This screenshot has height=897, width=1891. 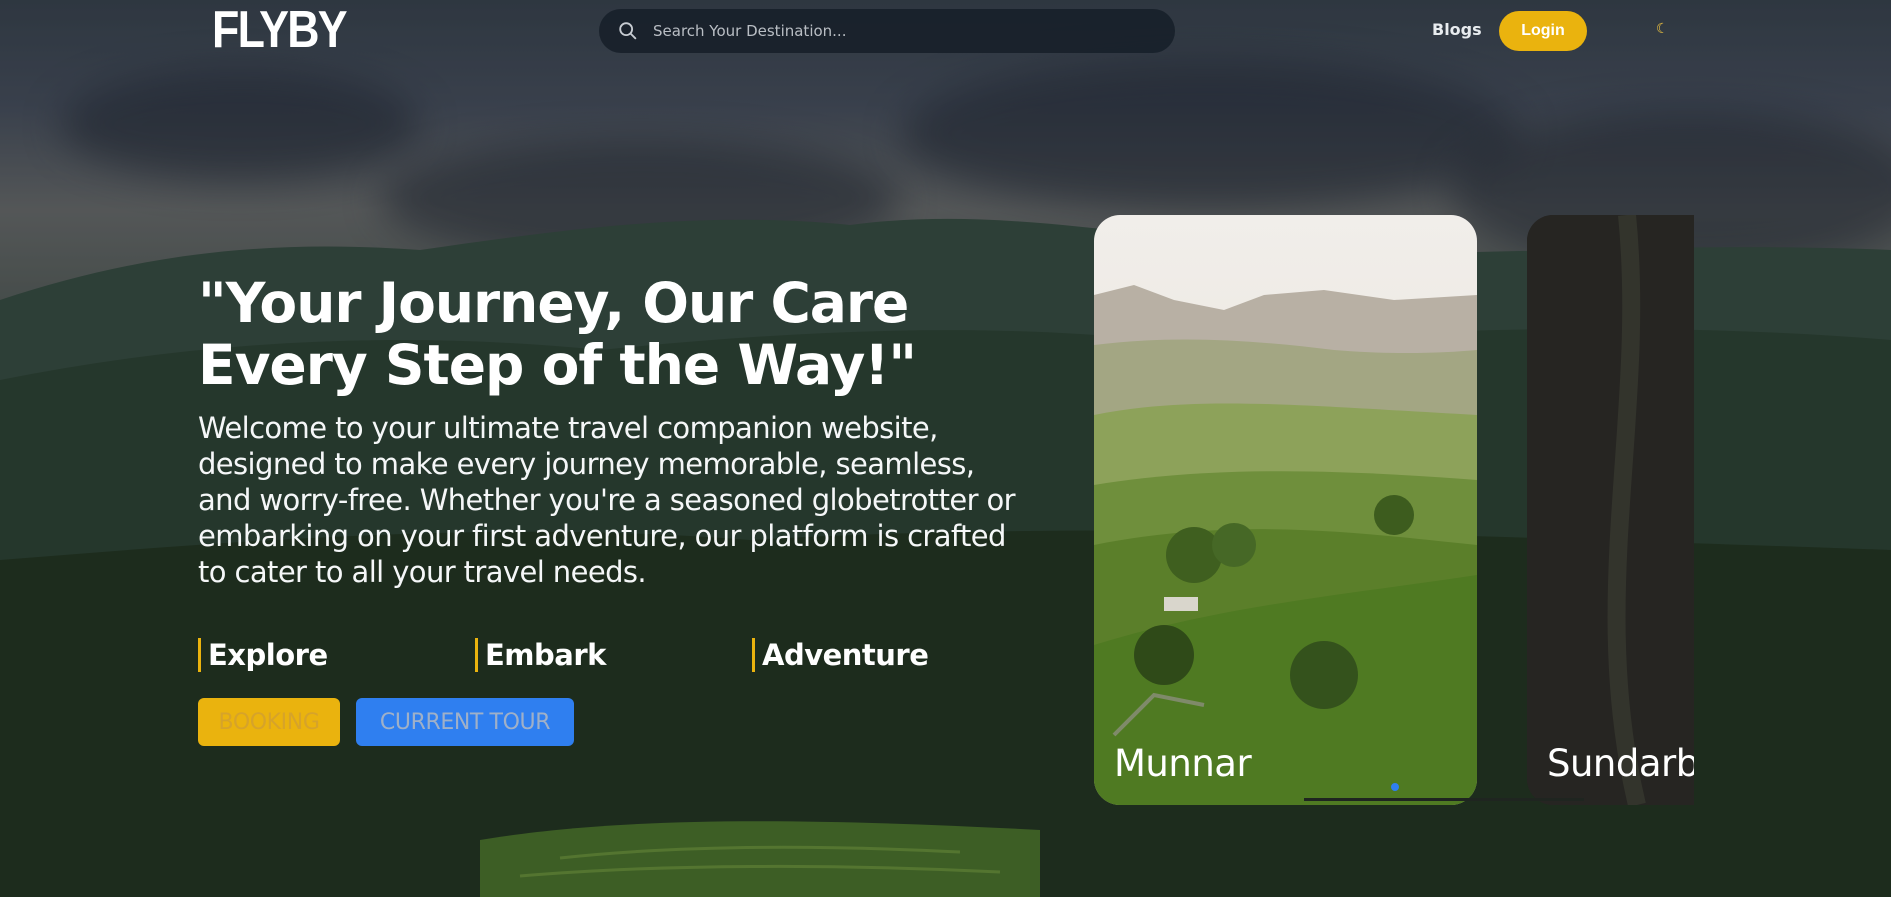 I want to click on card-label: Sundarba, so click(x=1620, y=763).